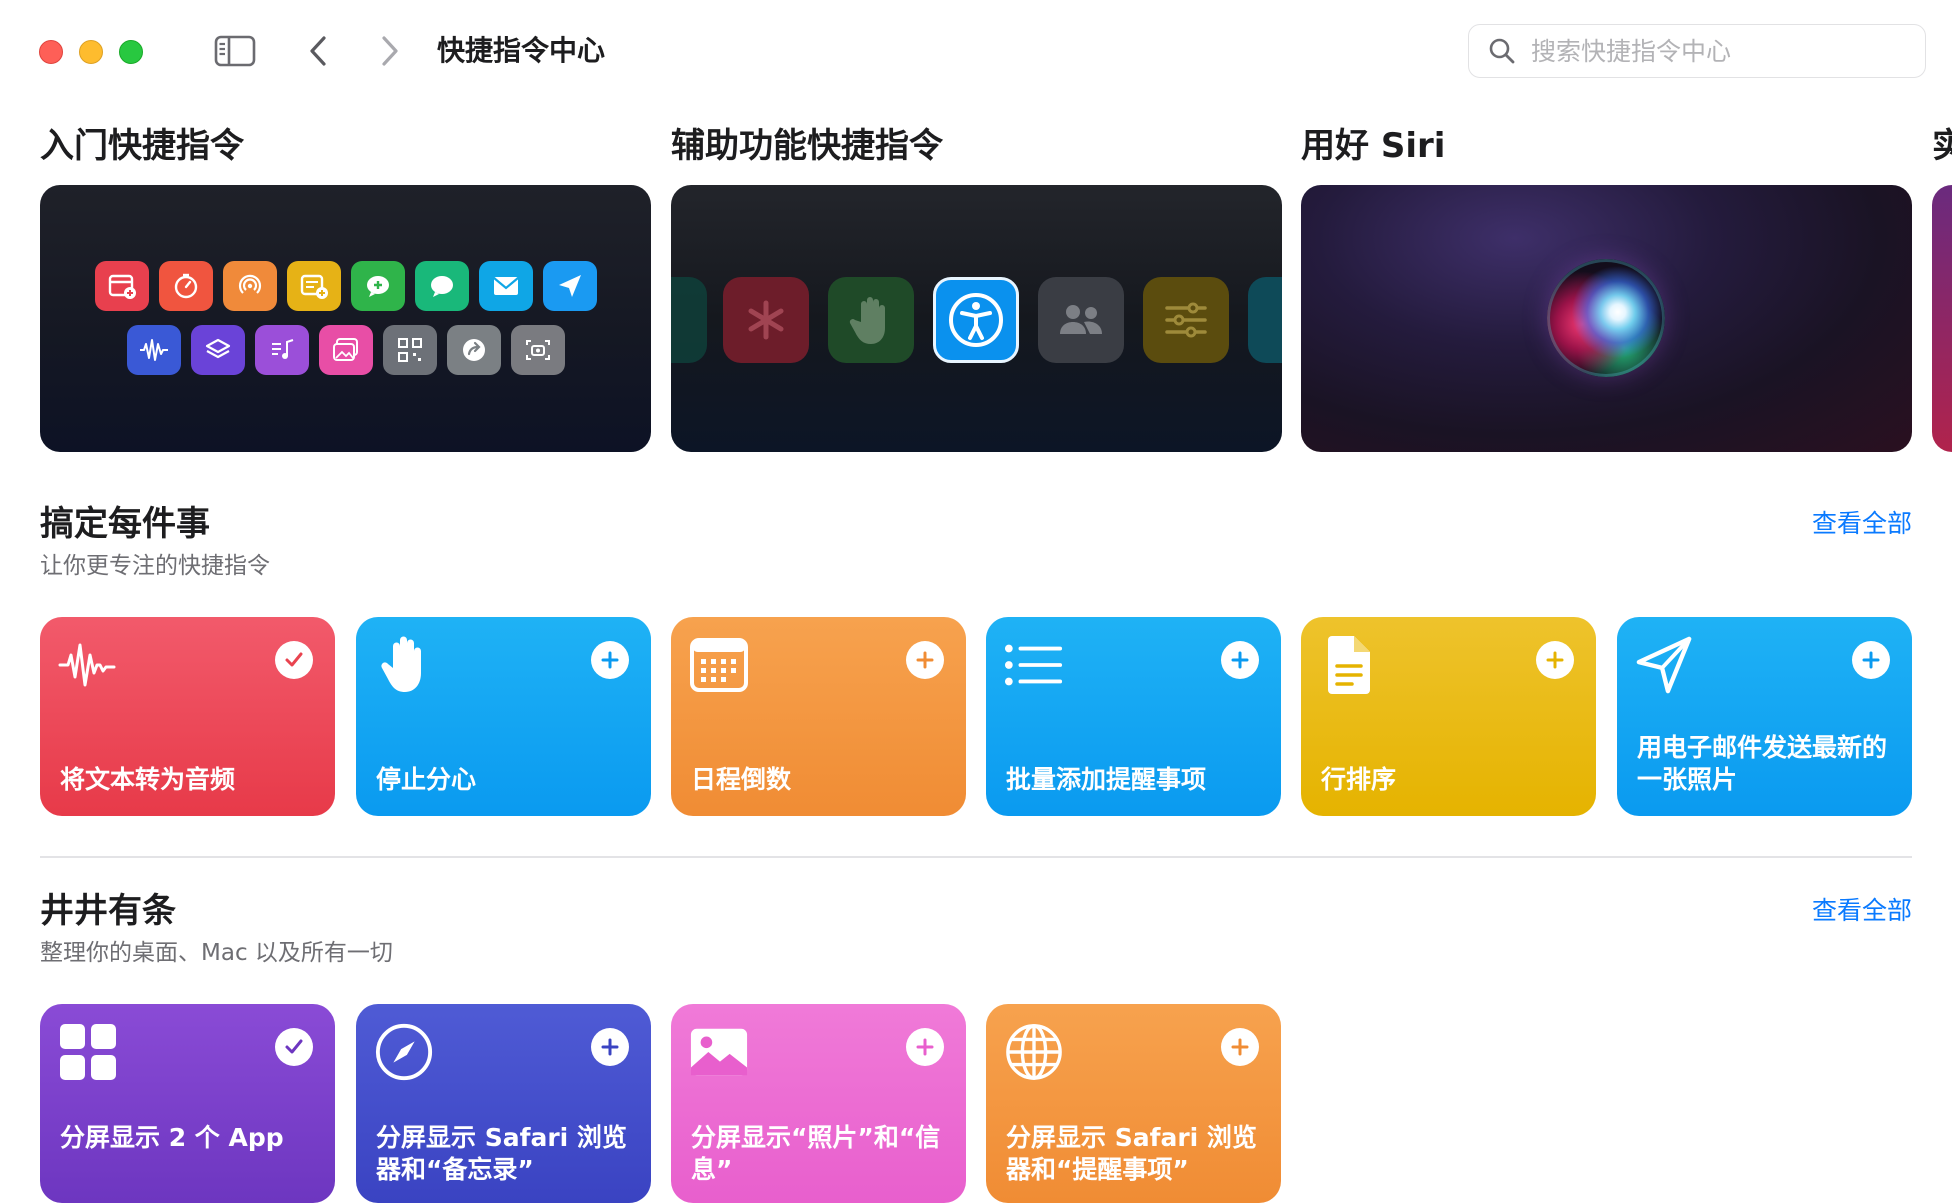 The height and width of the screenshot is (1203, 1952). I want to click on document-icon, so click(1349, 665).